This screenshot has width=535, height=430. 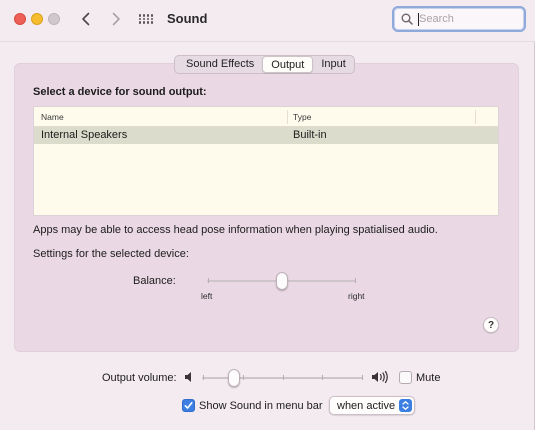 I want to click on menu-bar-visibility-popup: when active, so click(x=372, y=405).